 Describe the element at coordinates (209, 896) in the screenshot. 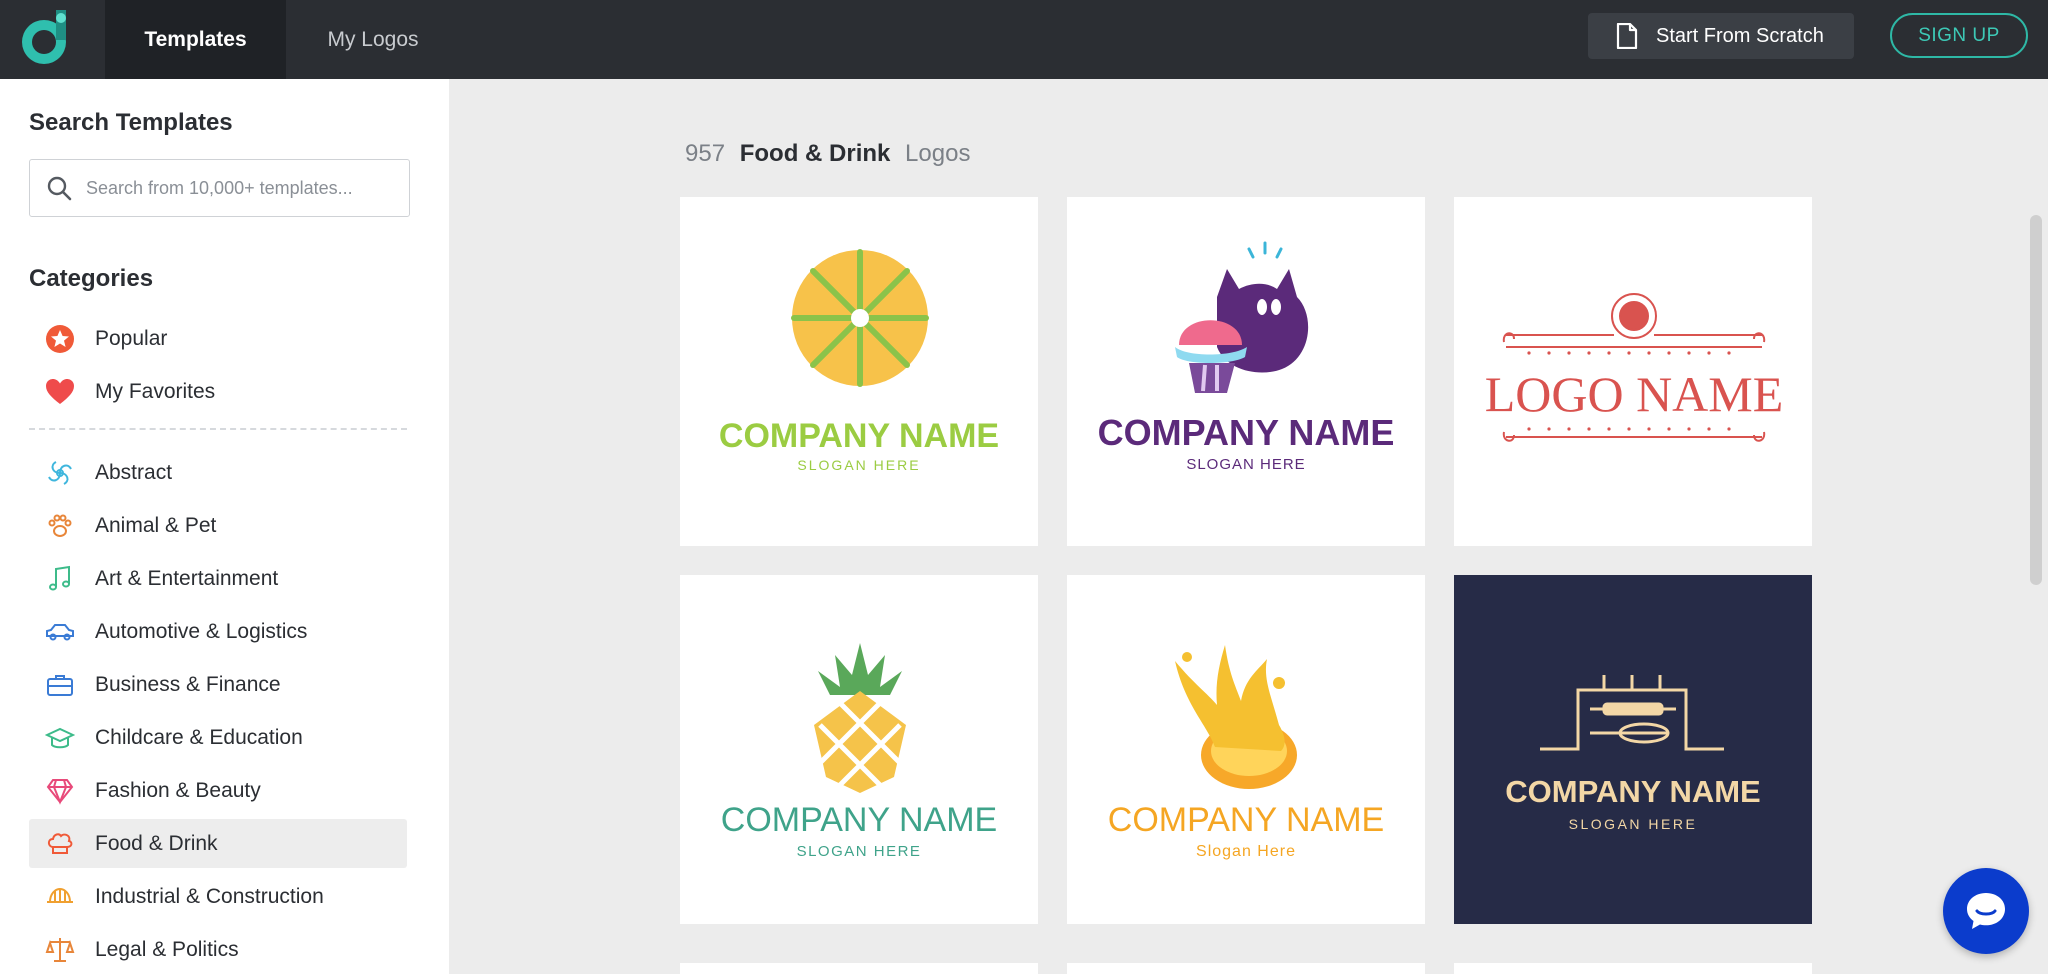

I see `sidebar-item-label: Industrial & Construction` at that location.